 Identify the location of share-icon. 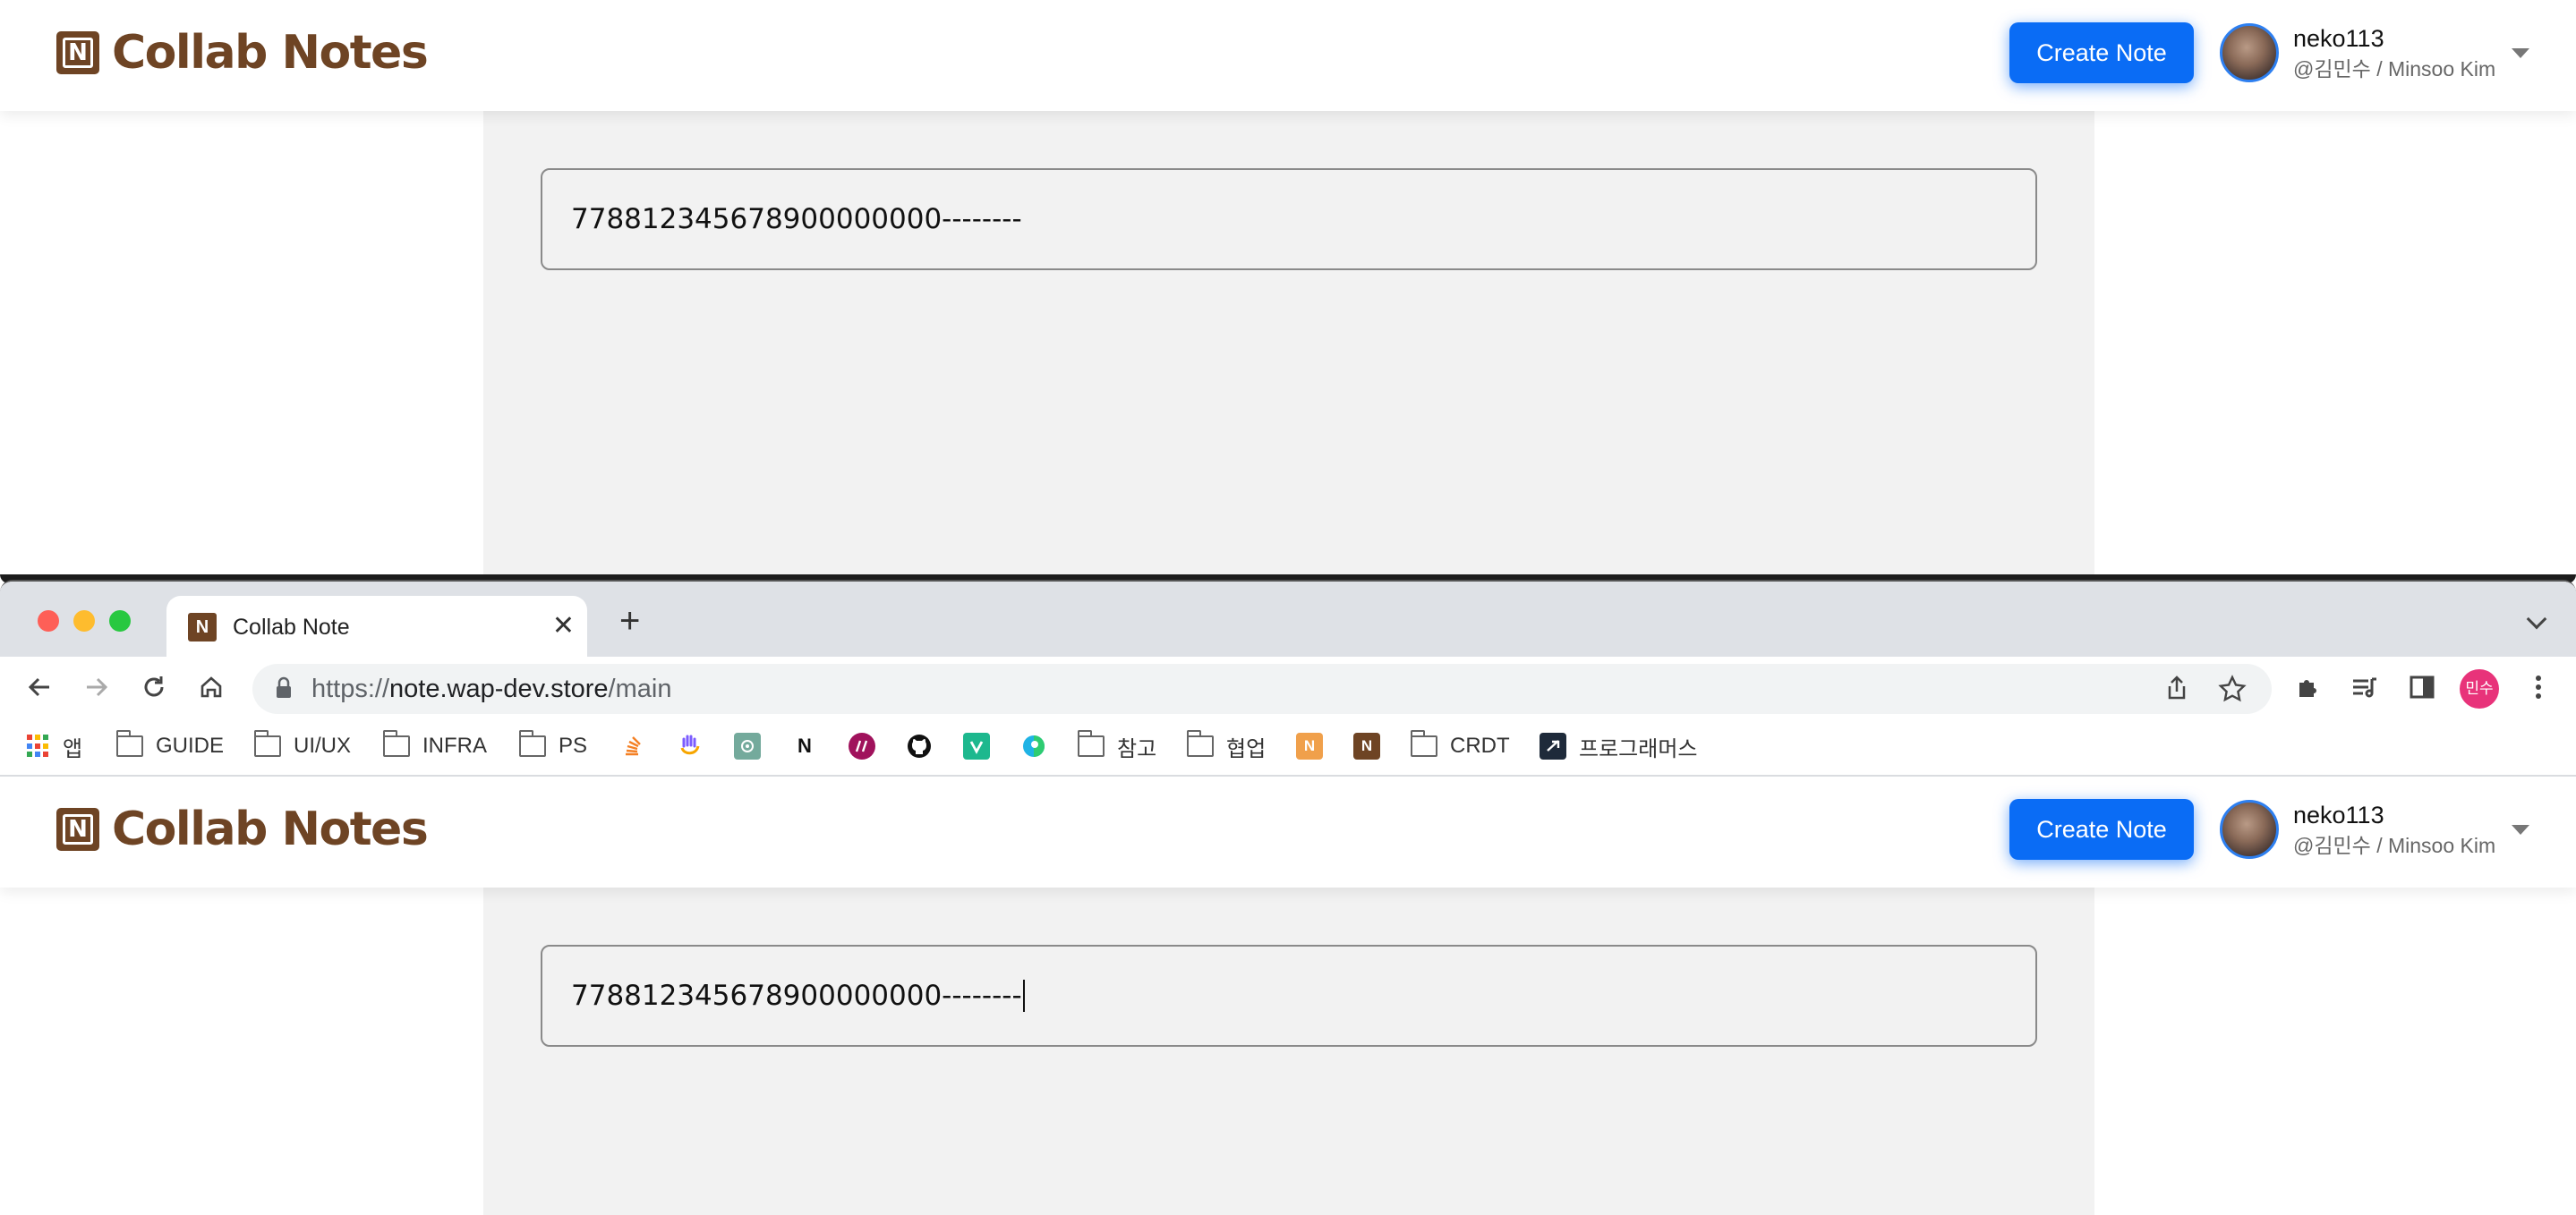
(2176, 688).